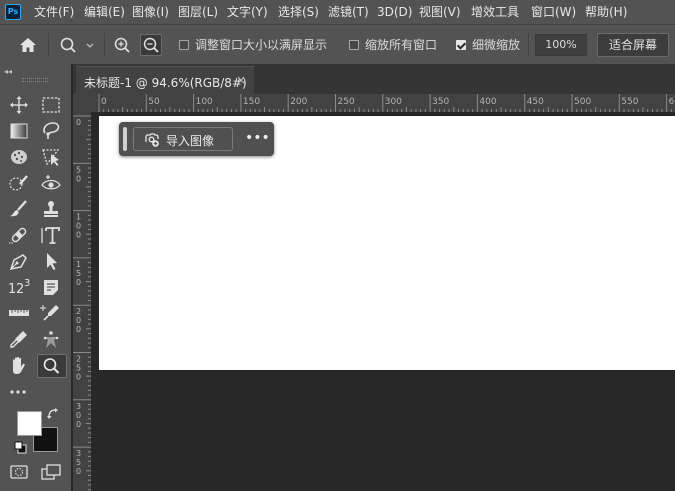 The width and height of the screenshot is (675, 491). I want to click on ruler-label: 600, so click(672, 102).